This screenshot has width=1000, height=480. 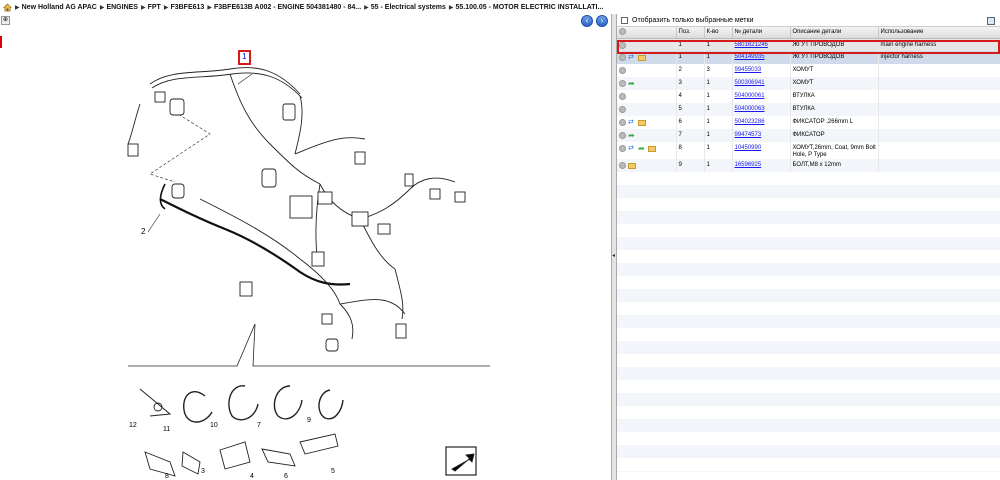 I want to click on description-cell: ХОМУТ,26mm, Coat, 9mm Bolt Hole, P Type, so click(x=834, y=150).